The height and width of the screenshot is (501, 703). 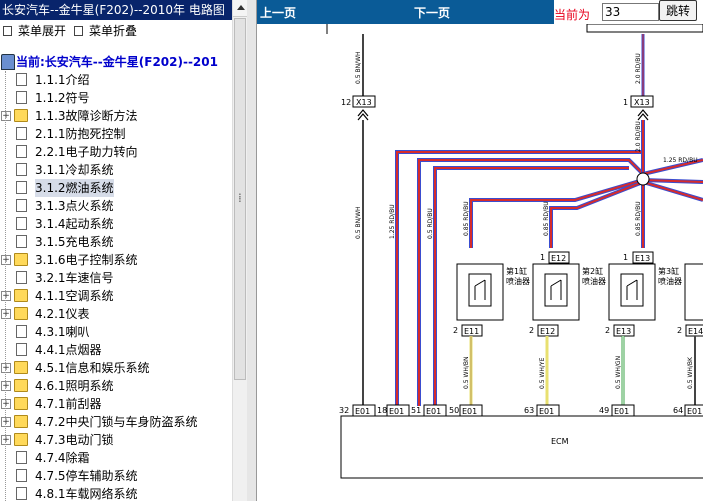 I want to click on menu-icon, so click(x=78, y=31).